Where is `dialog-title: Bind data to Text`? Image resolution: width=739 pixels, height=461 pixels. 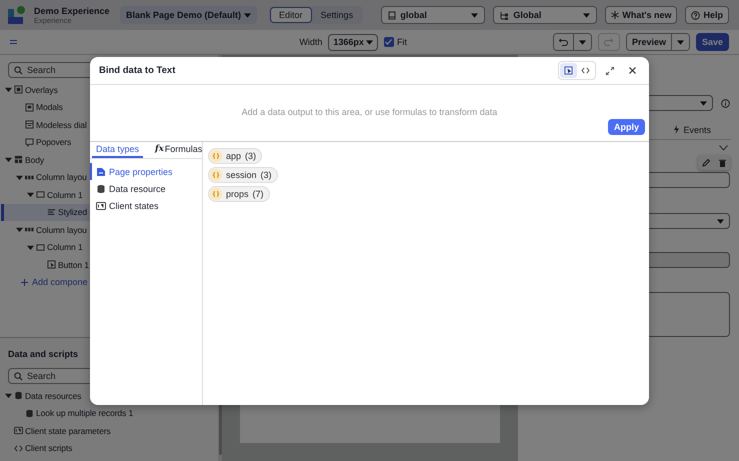 dialog-title: Bind data to Text is located at coordinates (137, 70).